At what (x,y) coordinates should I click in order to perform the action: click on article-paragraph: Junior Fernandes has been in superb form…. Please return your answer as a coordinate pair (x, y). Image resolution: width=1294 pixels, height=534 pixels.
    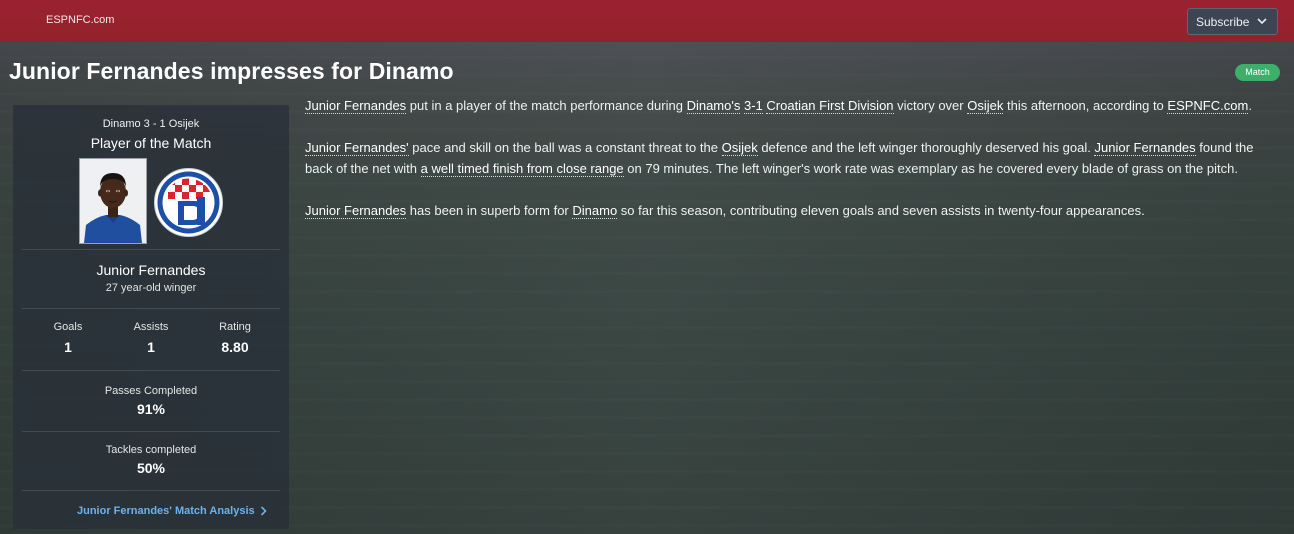
    Looking at the image, I should click on (792, 210).